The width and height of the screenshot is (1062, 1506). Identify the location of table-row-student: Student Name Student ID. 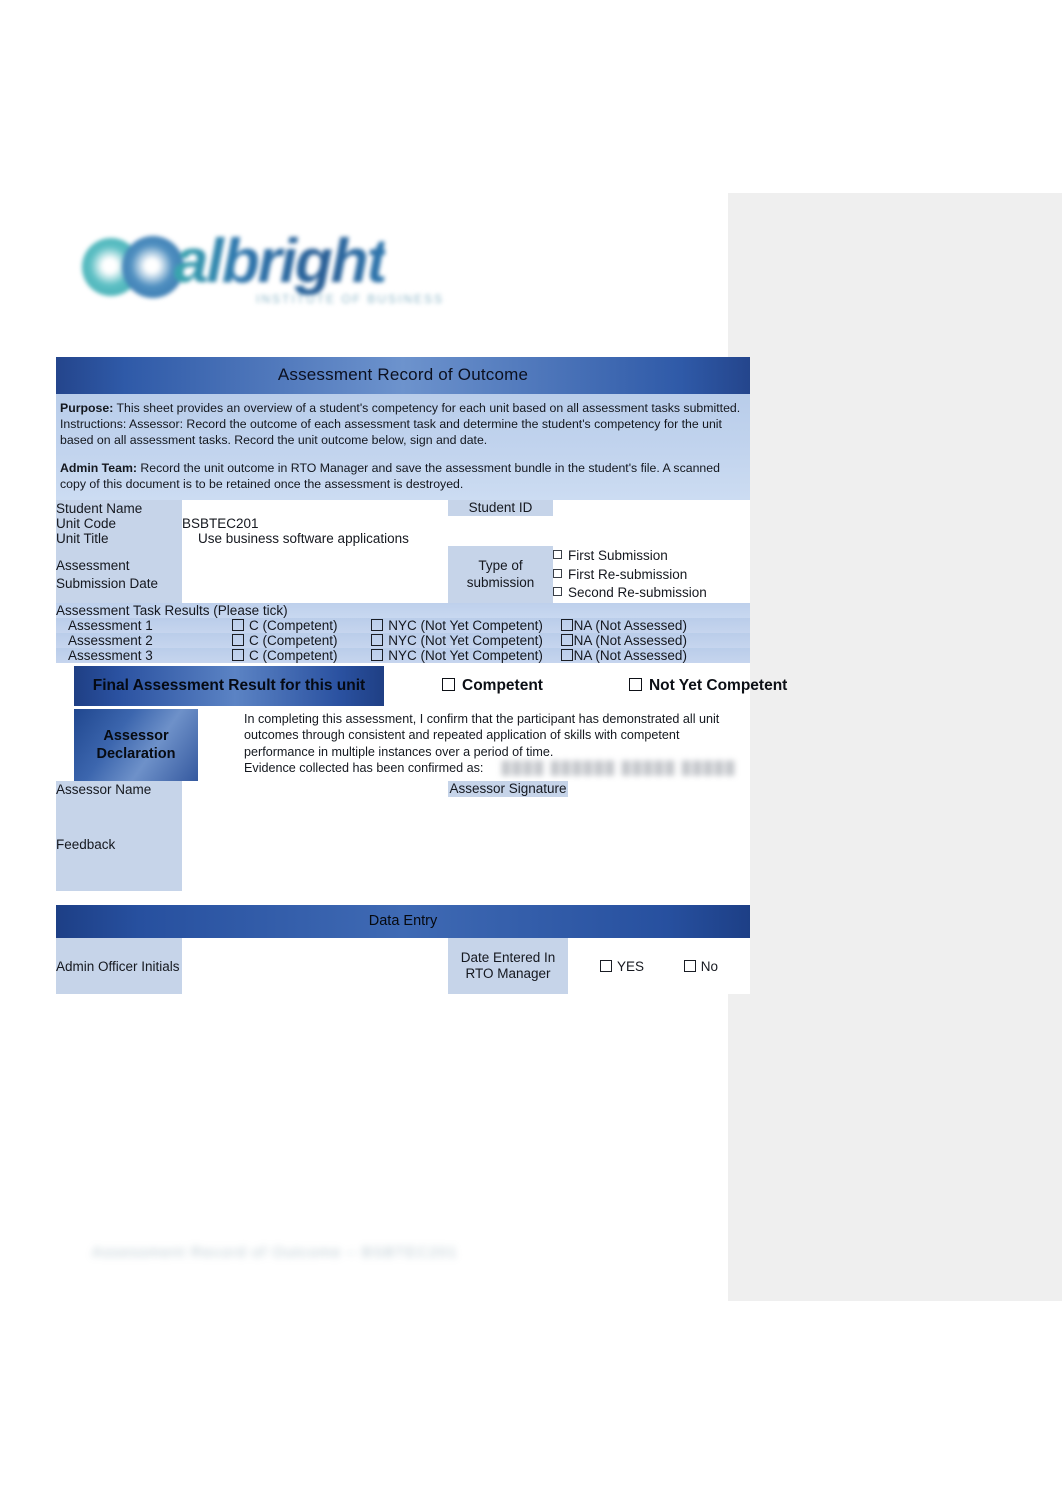
(403, 508).